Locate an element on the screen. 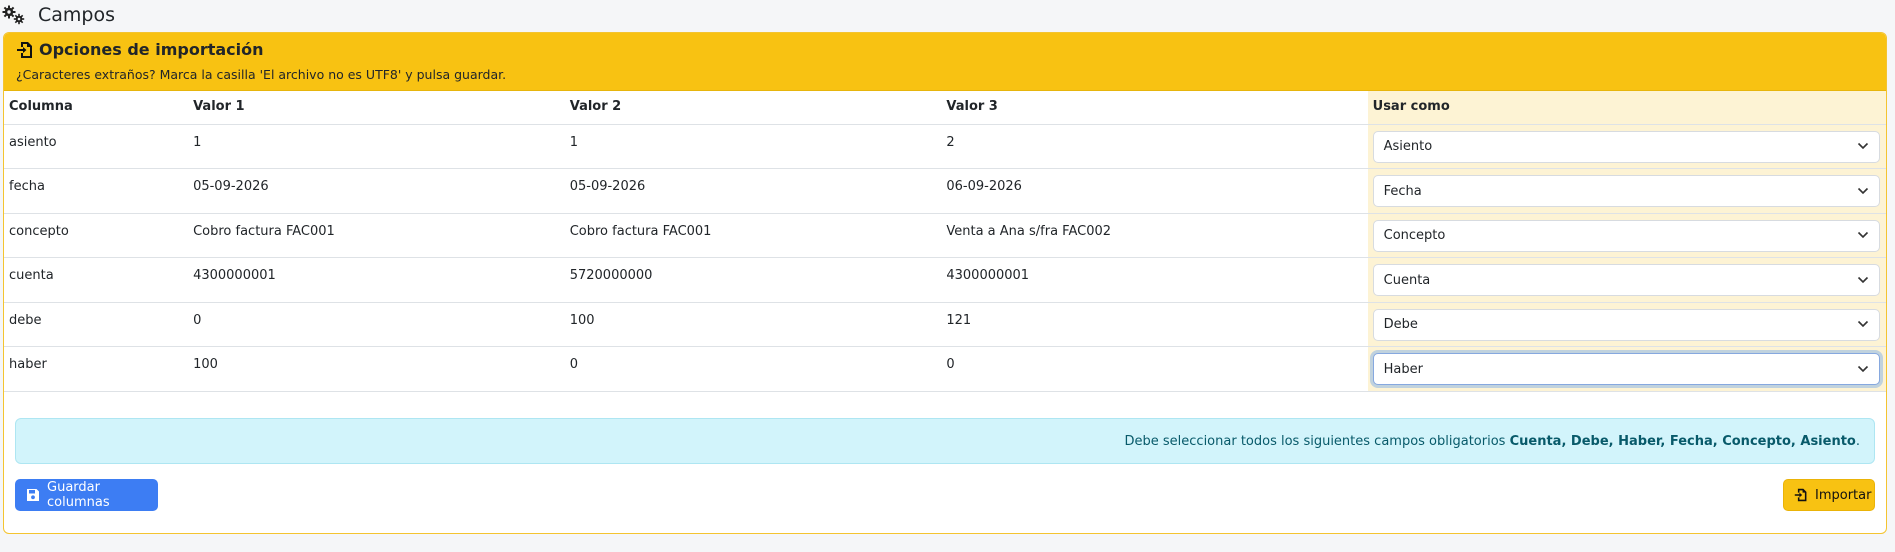 The height and width of the screenshot is (552, 1895). card-title: Opciones de importación is located at coordinates (945, 49).